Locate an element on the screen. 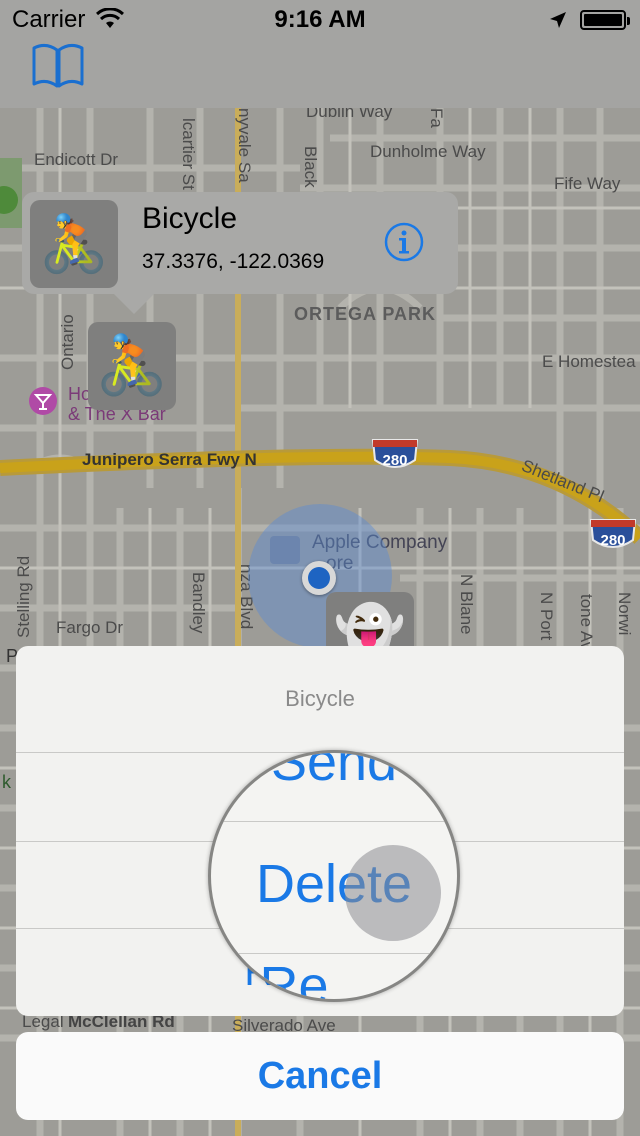 This screenshot has width=640, height=1136. park-label: ORTEGA PARK is located at coordinates (365, 314).